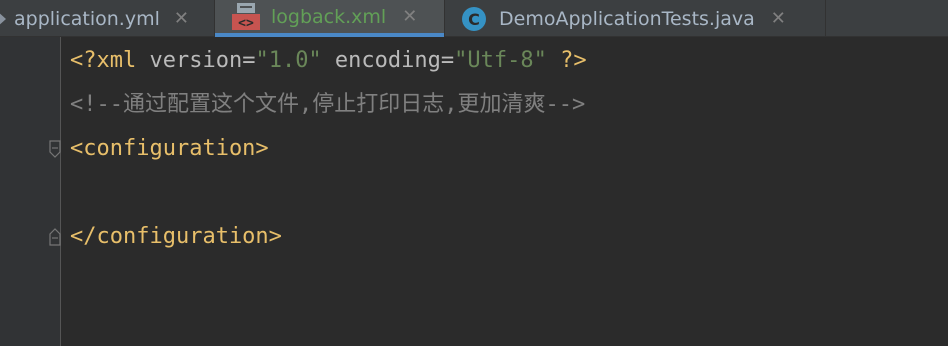  What do you see at coordinates (3, 18) in the screenshot?
I see `yml-file-icon` at bounding box center [3, 18].